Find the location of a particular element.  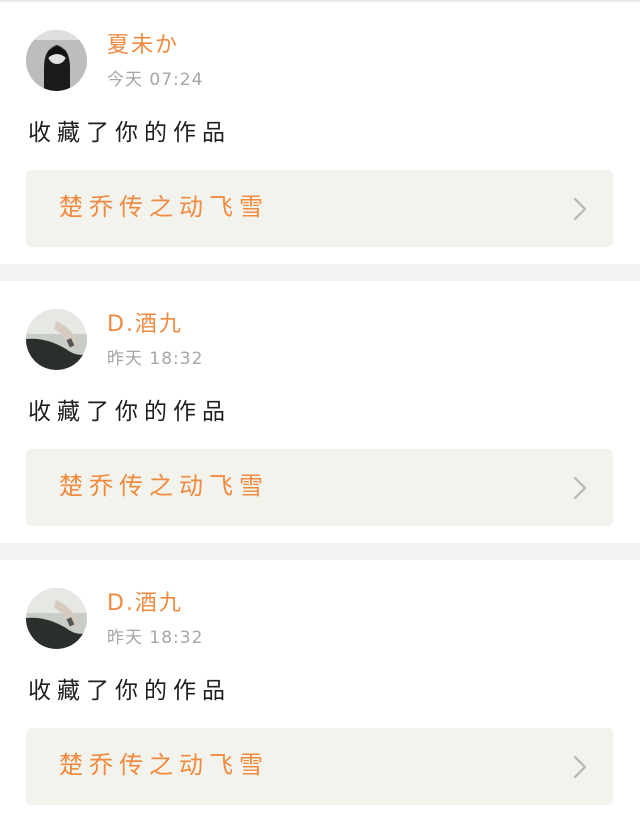

timestamp: 今天 07:24 is located at coordinates (155, 80).